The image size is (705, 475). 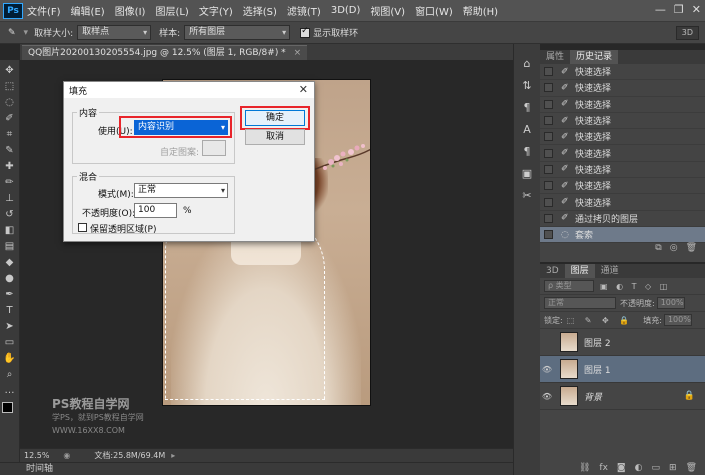 What do you see at coordinates (10, 231) in the screenshot?
I see `eraser-tool-icon: ◧` at bounding box center [10, 231].